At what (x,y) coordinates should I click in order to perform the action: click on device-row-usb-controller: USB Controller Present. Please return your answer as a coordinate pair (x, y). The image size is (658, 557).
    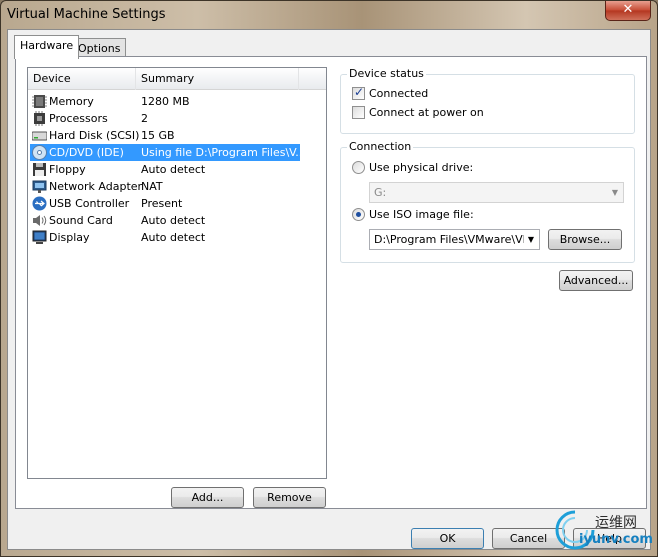
    Looking at the image, I should click on (165, 203).